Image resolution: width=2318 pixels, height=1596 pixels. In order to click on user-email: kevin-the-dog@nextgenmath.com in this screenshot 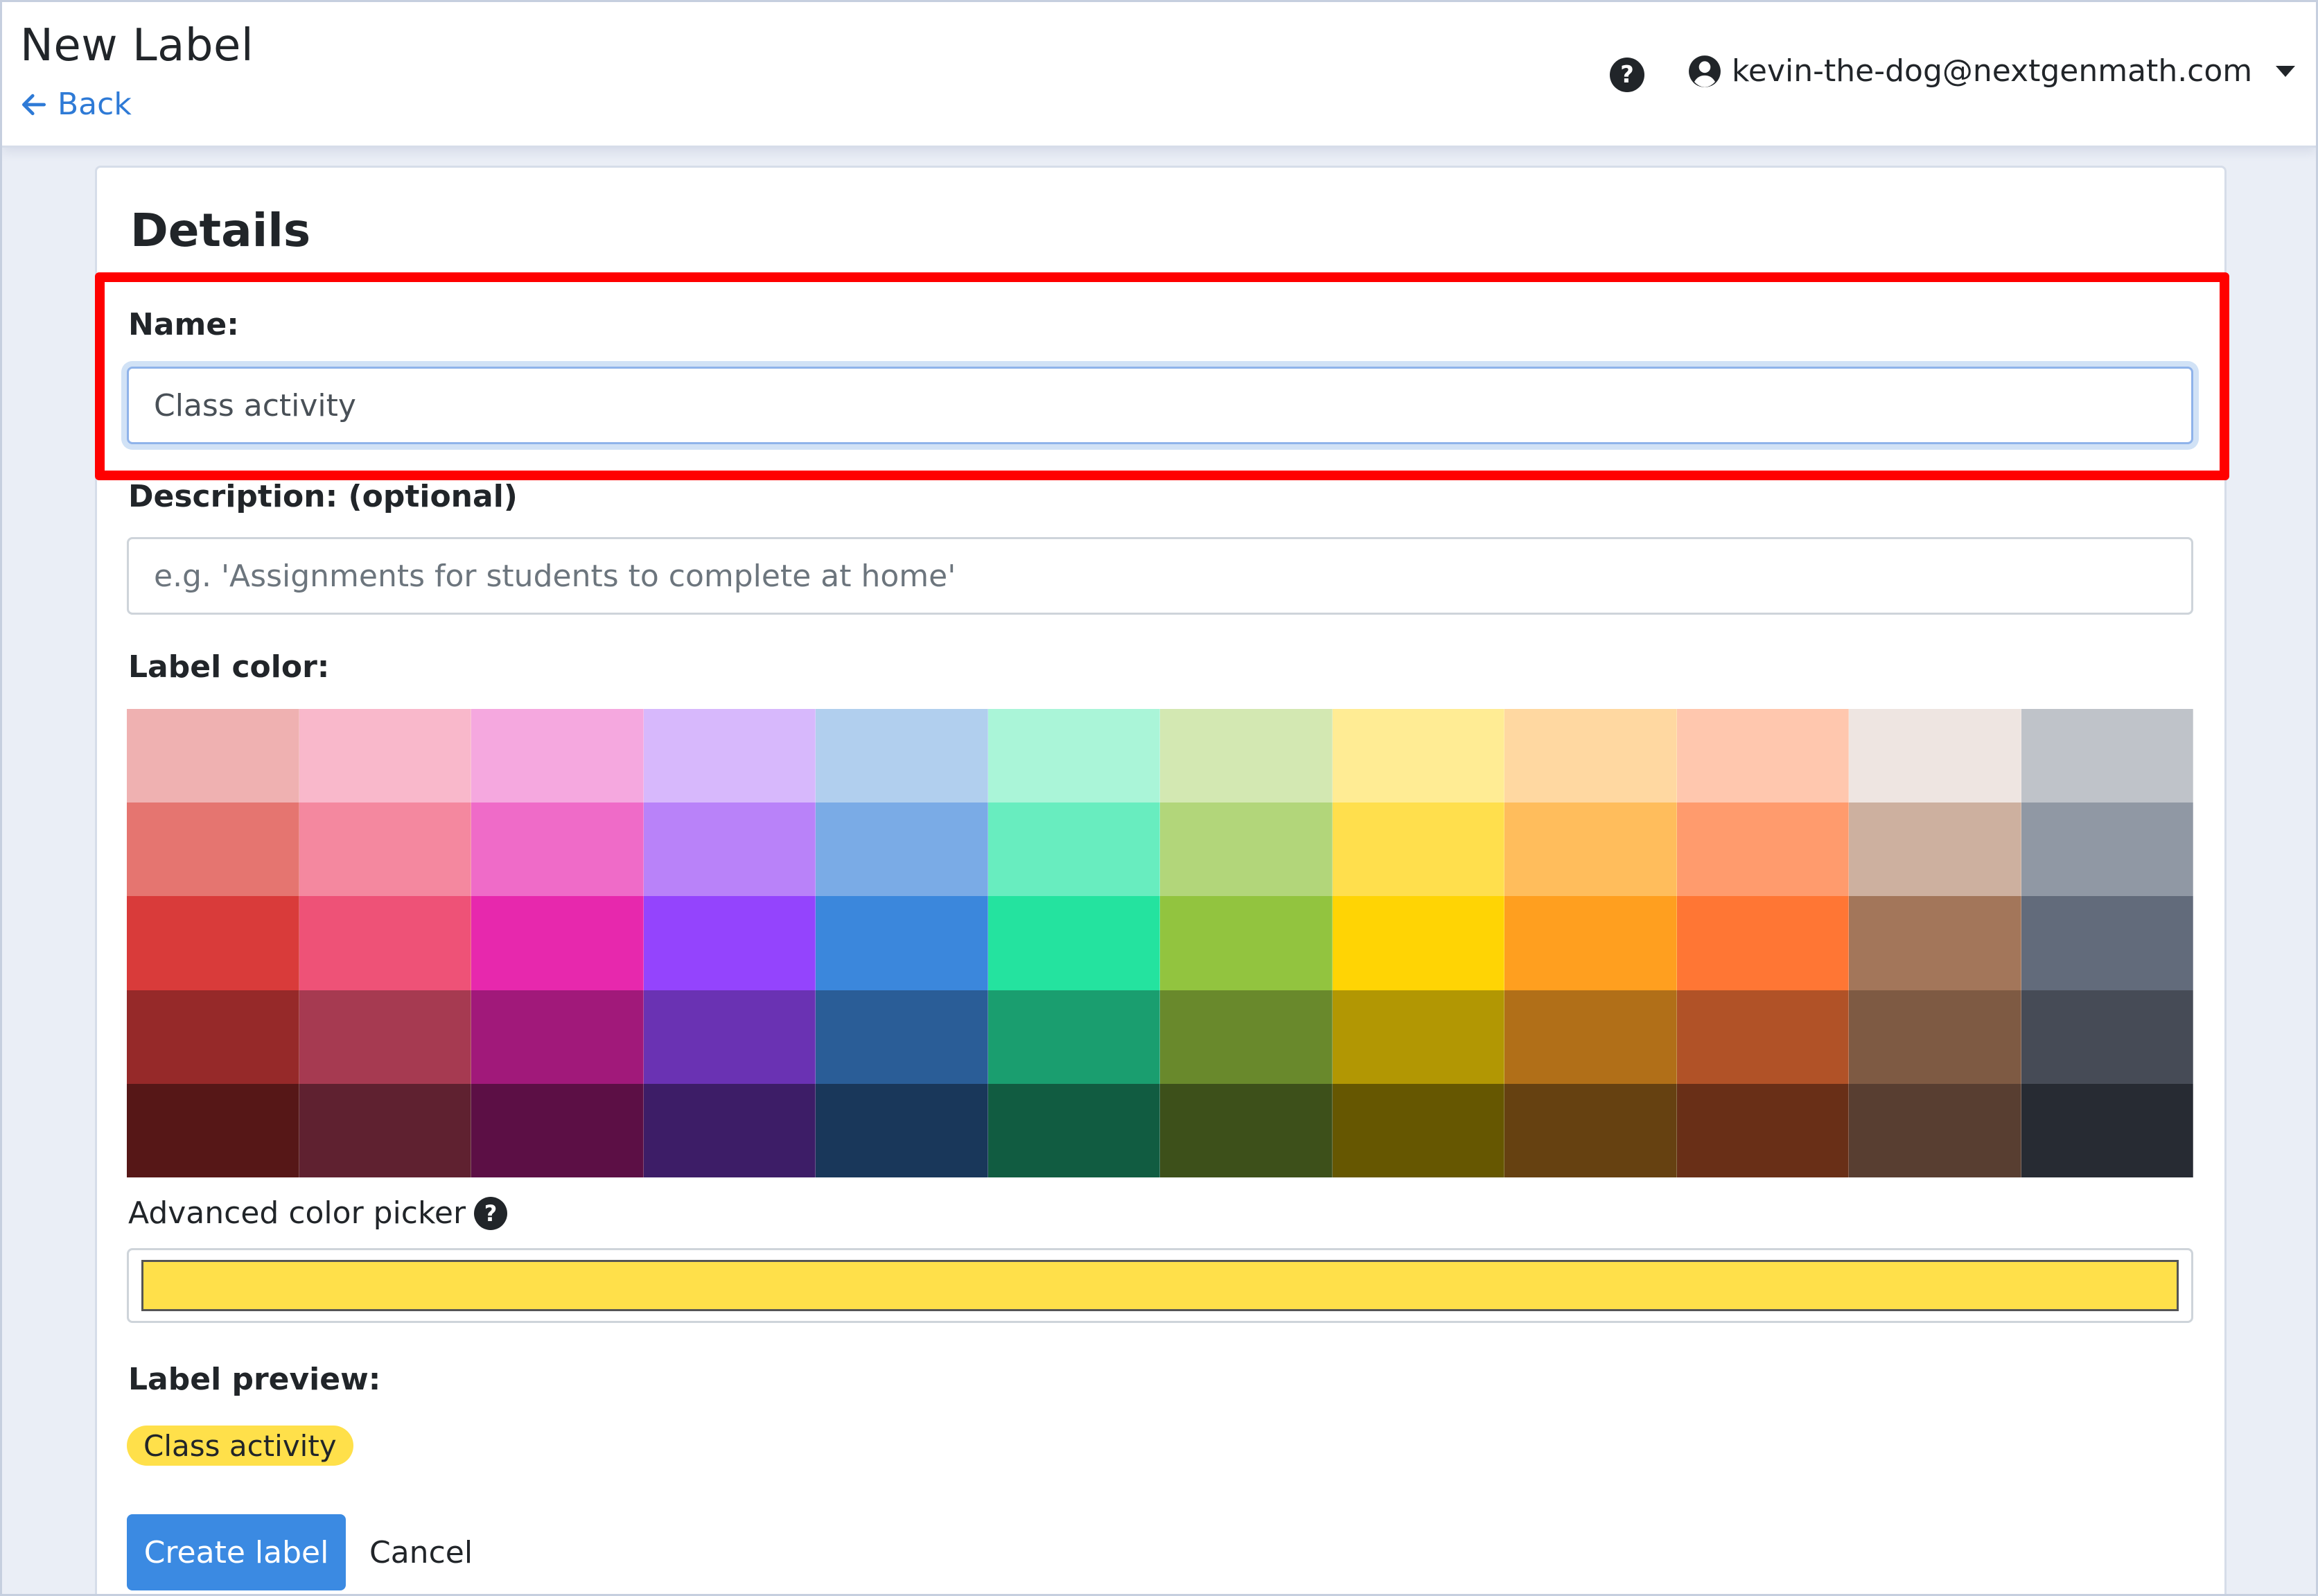, I will do `click(1993, 71)`.